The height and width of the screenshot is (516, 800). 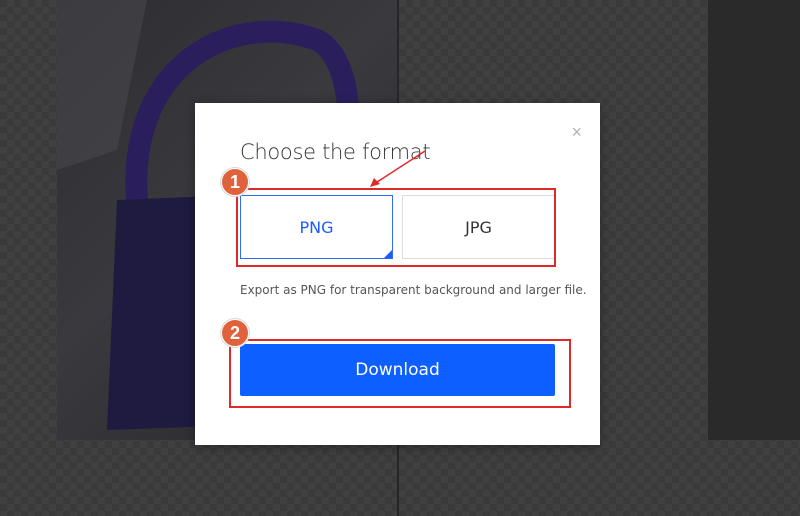 I want to click on step-badge-1: 1, so click(x=235, y=182).